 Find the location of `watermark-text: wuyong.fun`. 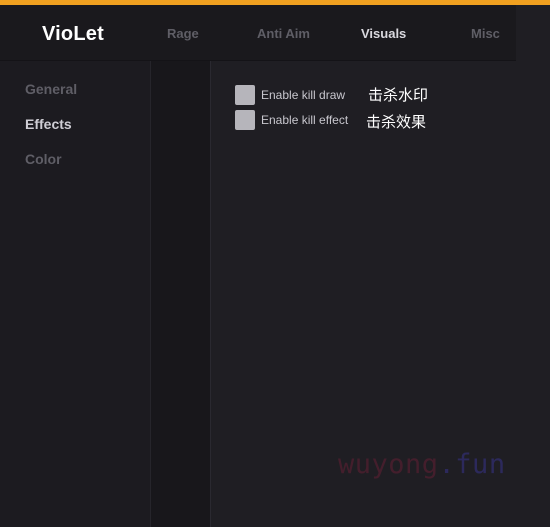

watermark-text: wuyong.fun is located at coordinates (422, 464).